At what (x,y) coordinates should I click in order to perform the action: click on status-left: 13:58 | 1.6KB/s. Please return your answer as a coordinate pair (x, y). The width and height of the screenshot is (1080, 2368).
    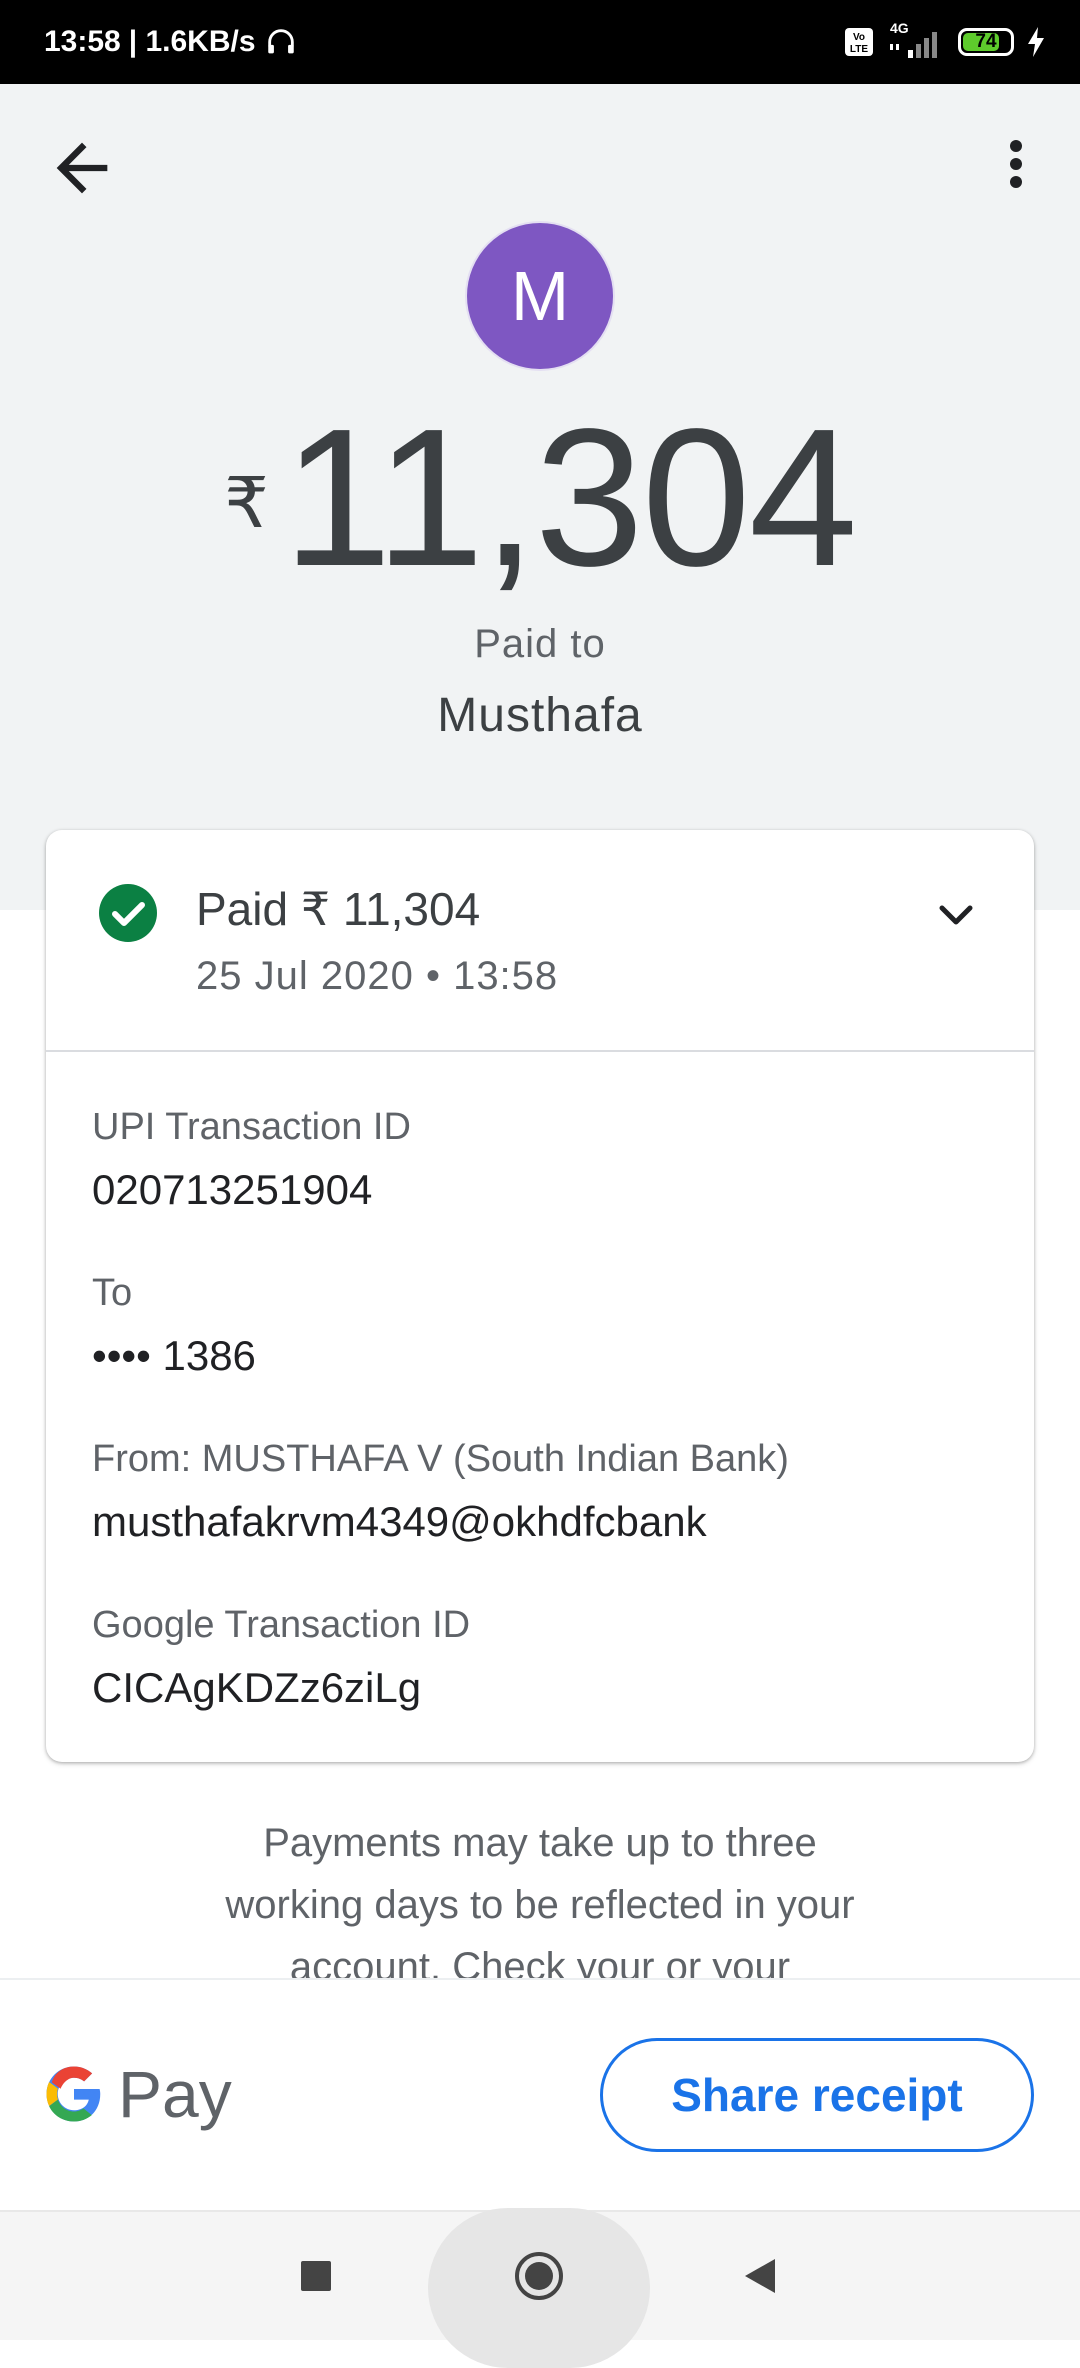
    Looking at the image, I should click on (171, 42).